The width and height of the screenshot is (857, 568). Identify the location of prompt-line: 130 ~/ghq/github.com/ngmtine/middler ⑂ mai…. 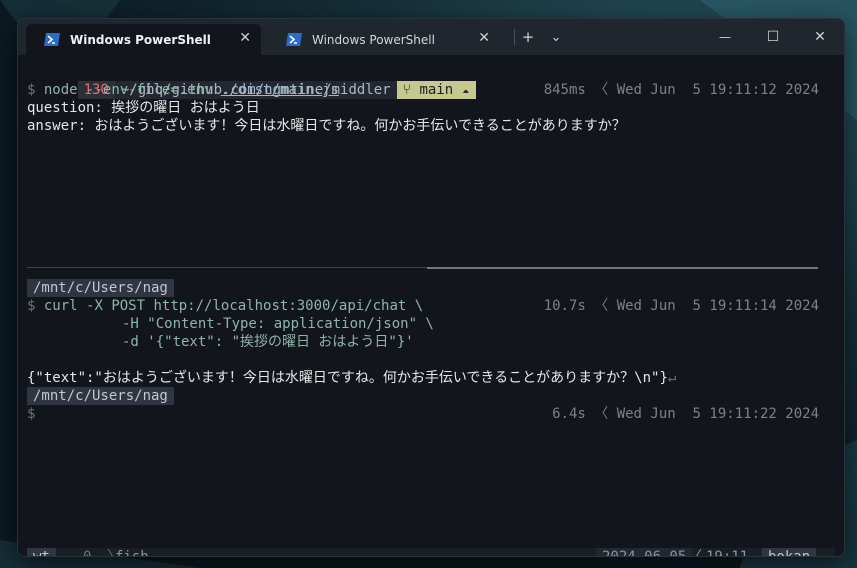
(251, 81).